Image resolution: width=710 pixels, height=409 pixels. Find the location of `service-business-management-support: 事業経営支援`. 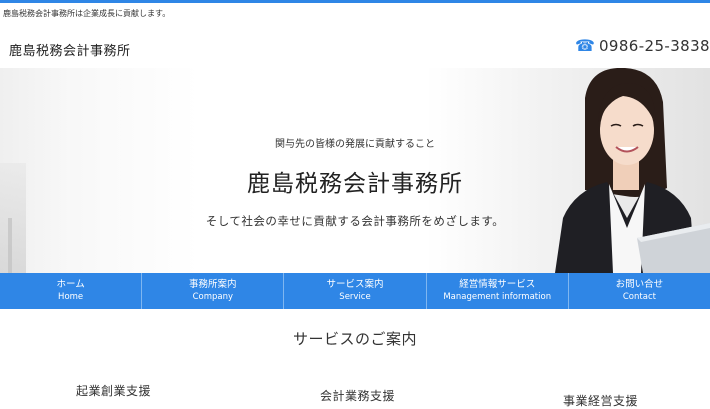

service-business-management-support: 事業経営支援 is located at coordinates (600, 400).